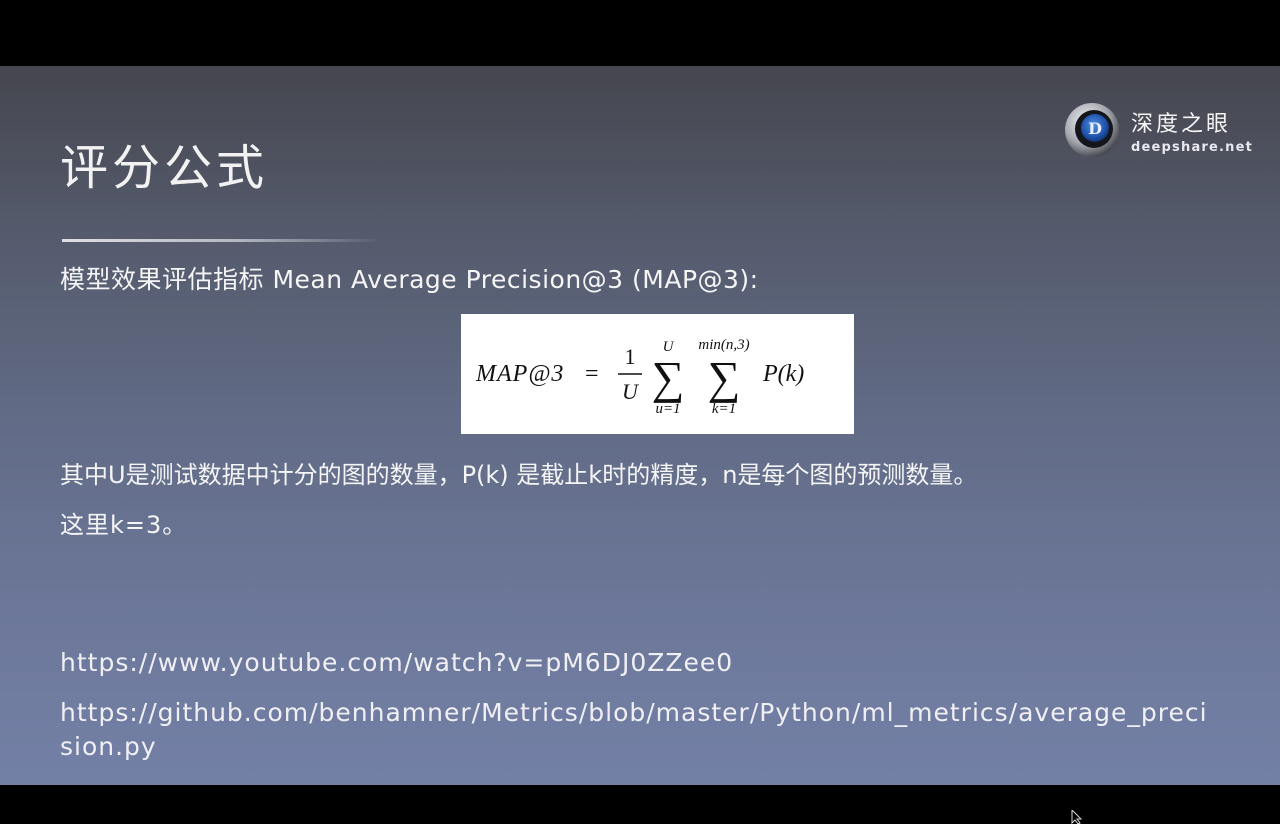 The height and width of the screenshot is (824, 1280). What do you see at coordinates (639, 377) in the screenshot?
I see `map-at-3-formula: MAP@3 = 1 U U ∑ u=1 min(n,3) ∑ k=1 P(k)` at bounding box center [639, 377].